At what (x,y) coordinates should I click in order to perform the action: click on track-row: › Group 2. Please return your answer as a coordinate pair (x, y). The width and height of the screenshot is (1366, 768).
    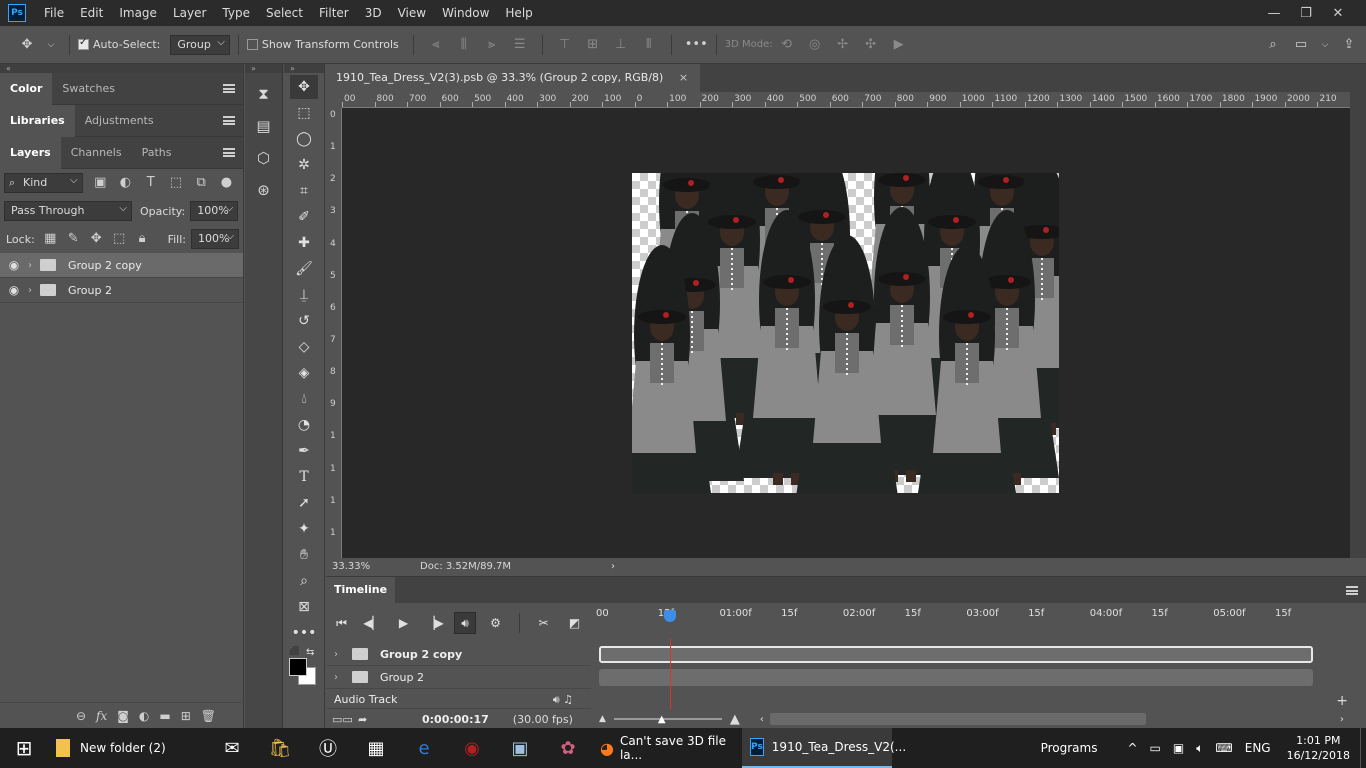
    Looking at the image, I should click on (458, 677).